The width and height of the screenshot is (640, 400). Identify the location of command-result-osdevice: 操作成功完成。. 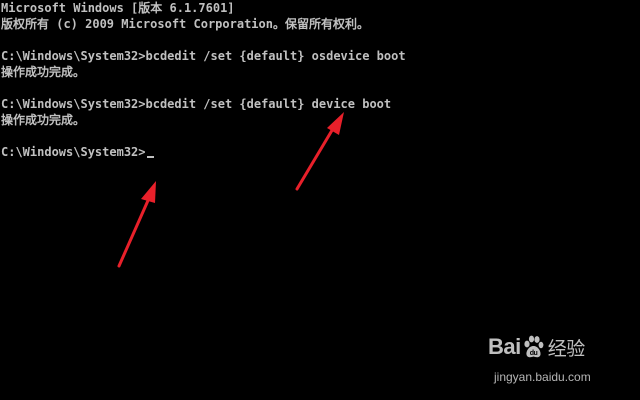
(43, 72).